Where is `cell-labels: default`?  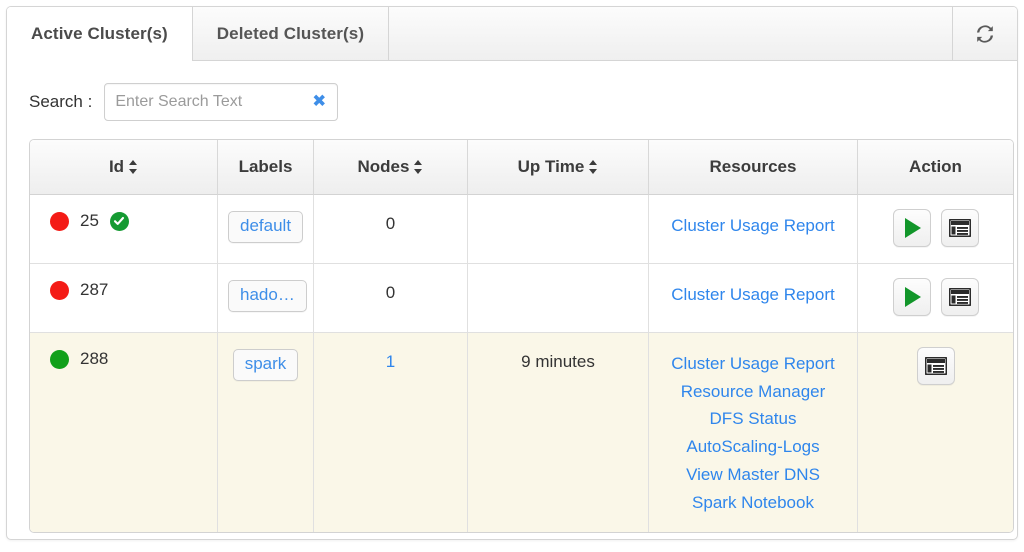
cell-labels: default is located at coordinates (266, 229).